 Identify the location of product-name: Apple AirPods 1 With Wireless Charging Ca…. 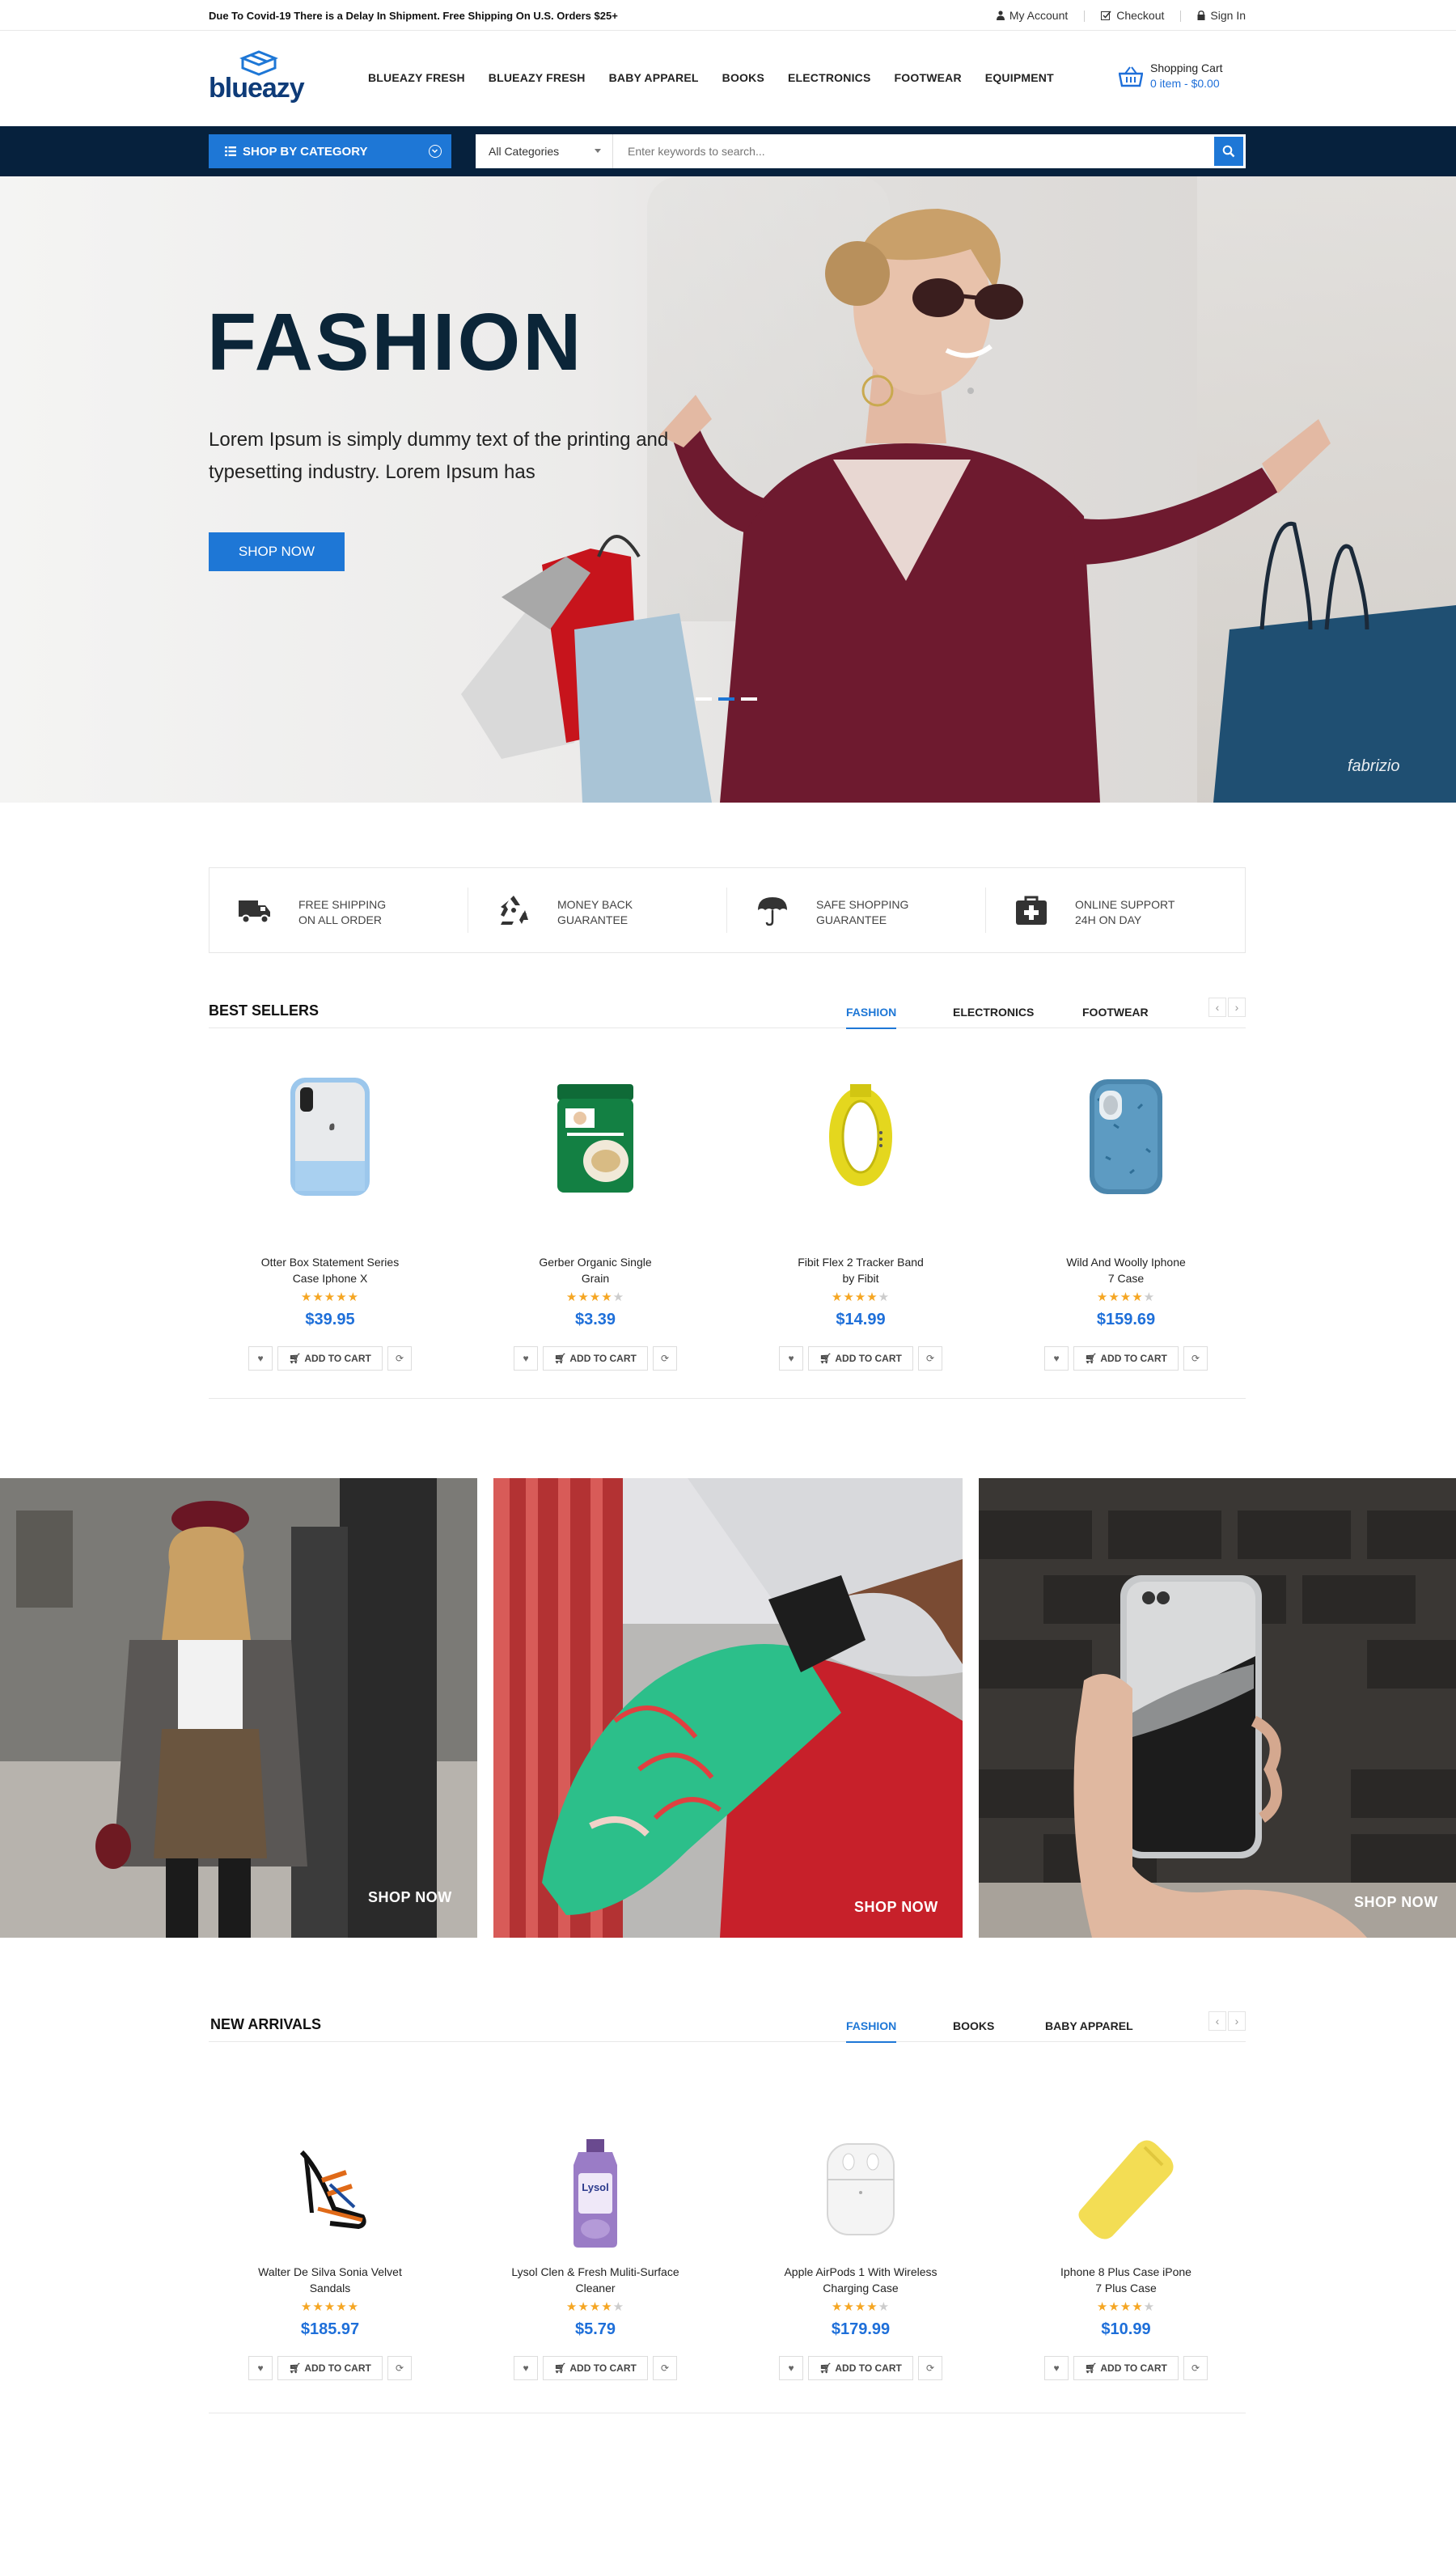
(861, 2280).